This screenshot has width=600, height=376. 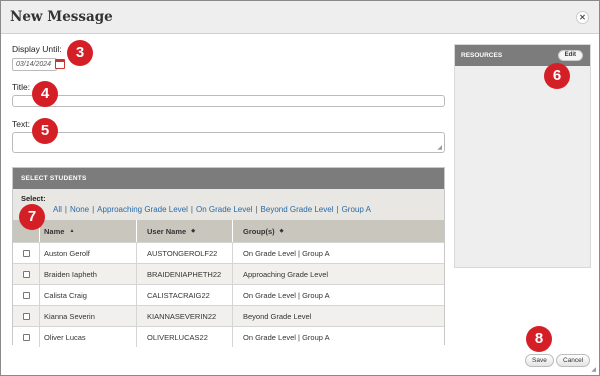 I want to click on filter-beyond-link: Beyond Grade Level, so click(x=297, y=209).